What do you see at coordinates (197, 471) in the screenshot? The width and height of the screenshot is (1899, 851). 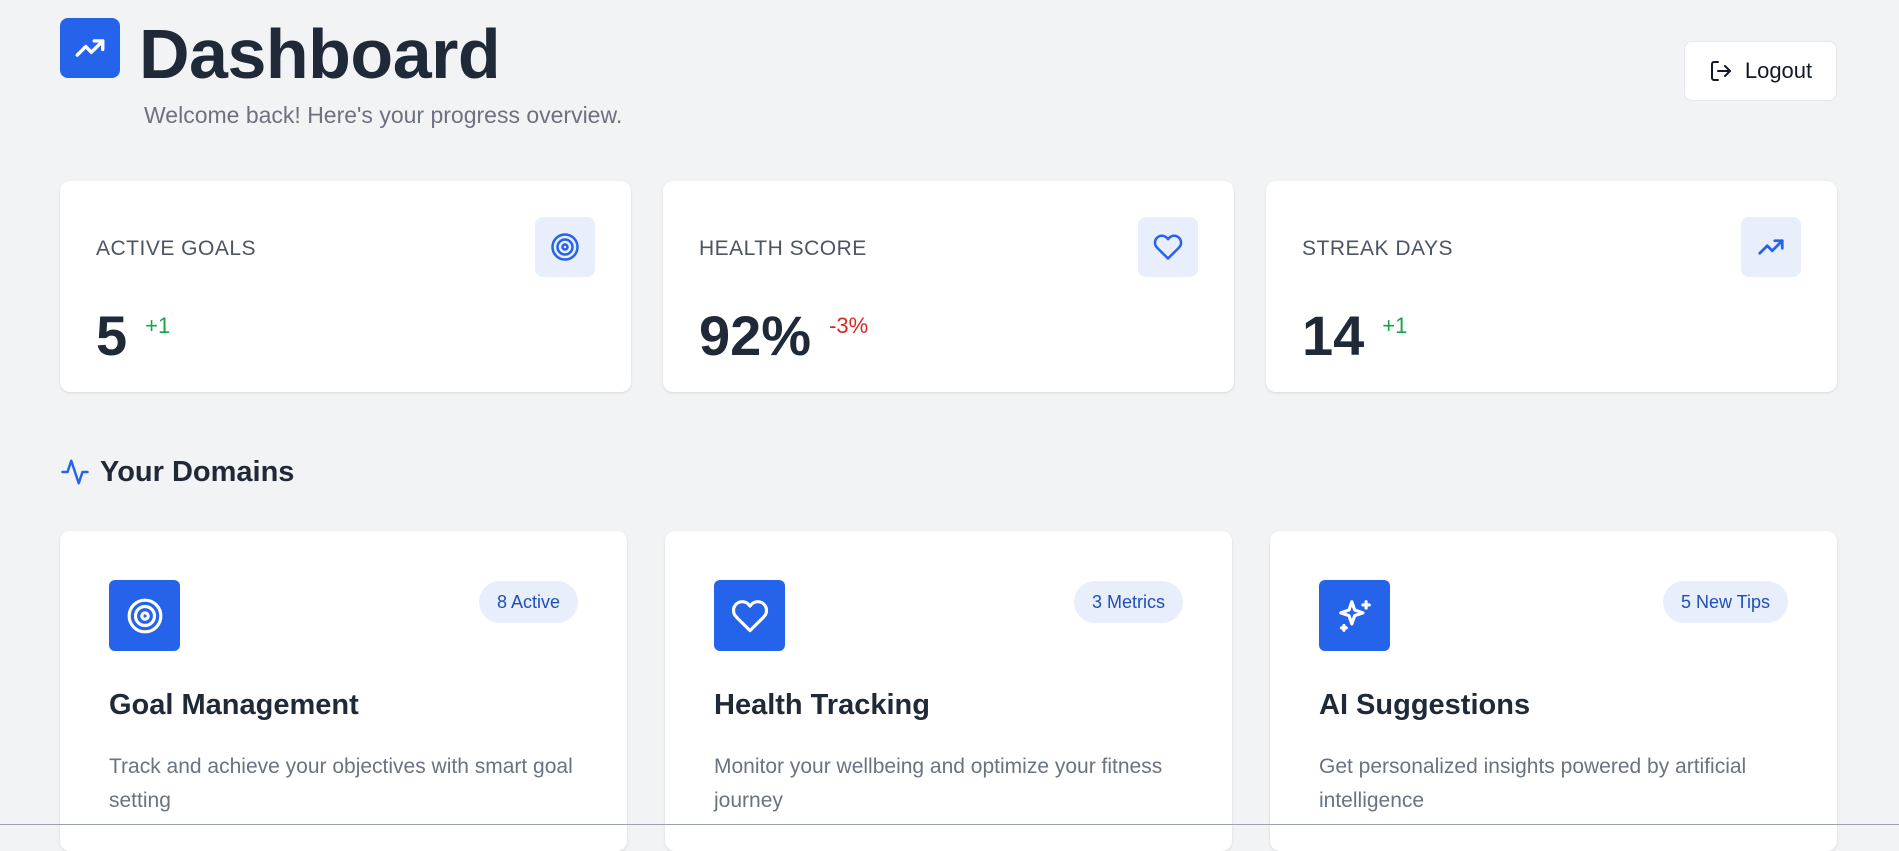 I see `section-title: Your Domains` at bounding box center [197, 471].